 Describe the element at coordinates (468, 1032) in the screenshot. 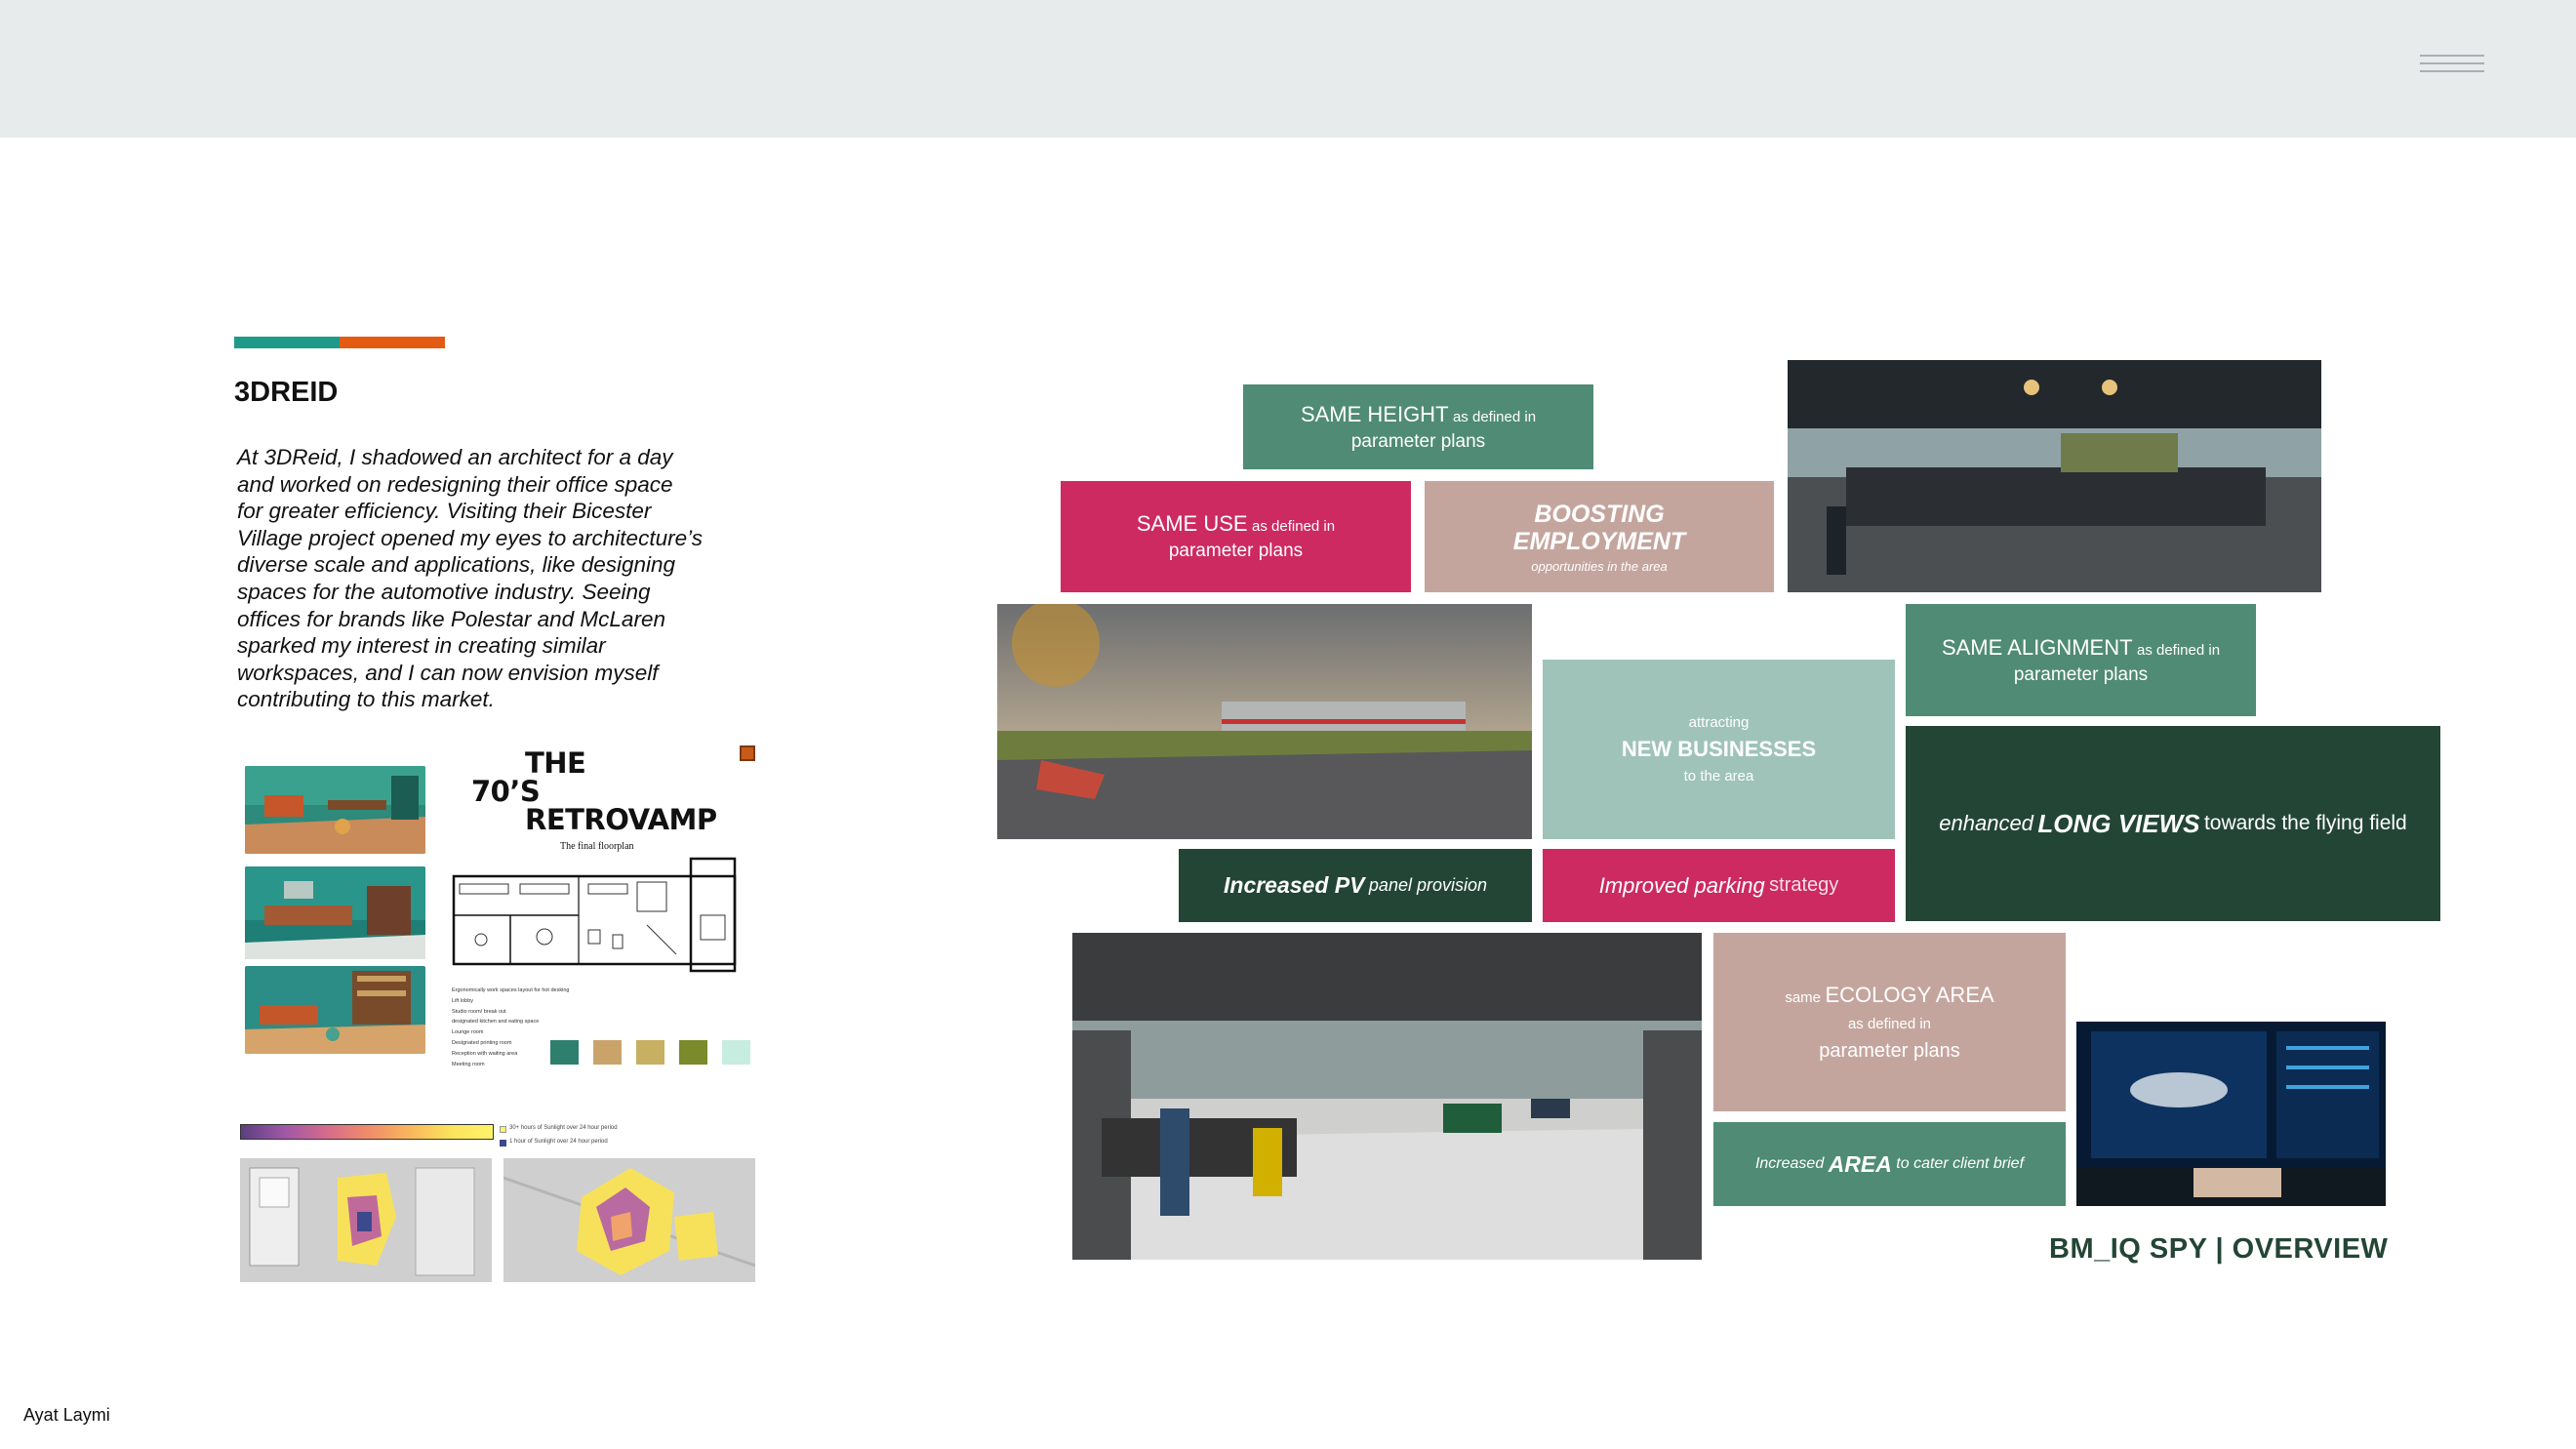

I see `note-item: Lounge room` at that location.